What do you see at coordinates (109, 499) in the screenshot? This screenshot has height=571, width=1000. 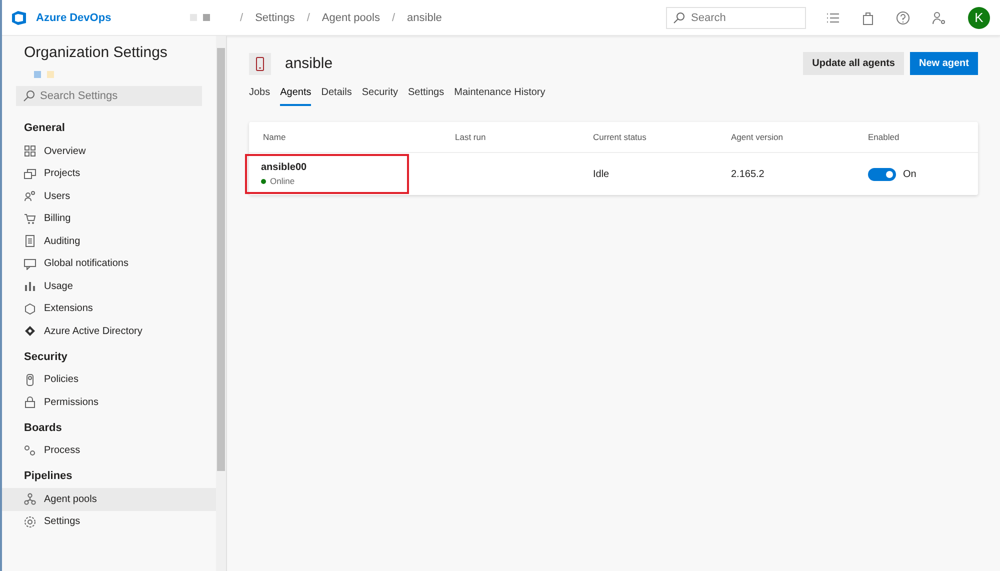 I see `nav-item: Agent pools` at bounding box center [109, 499].